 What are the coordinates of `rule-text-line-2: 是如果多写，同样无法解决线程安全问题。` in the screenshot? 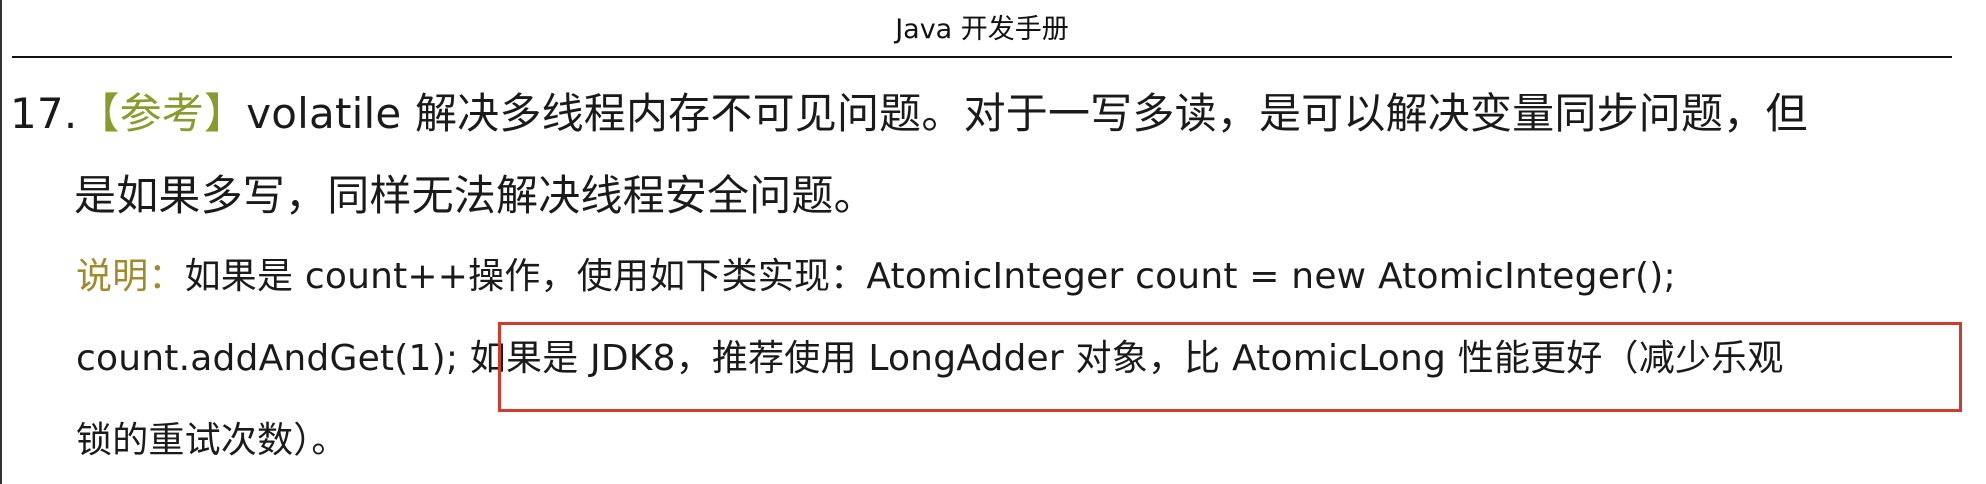 It's located at (475, 195).